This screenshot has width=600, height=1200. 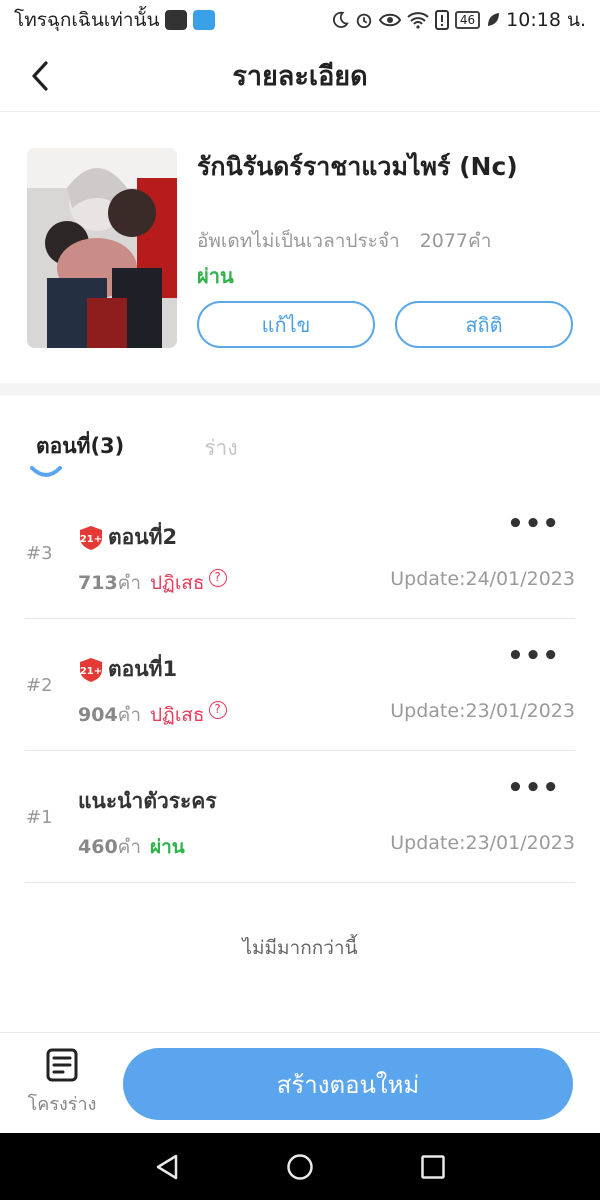 What do you see at coordinates (62, 1065) in the screenshot?
I see `document-icon` at bounding box center [62, 1065].